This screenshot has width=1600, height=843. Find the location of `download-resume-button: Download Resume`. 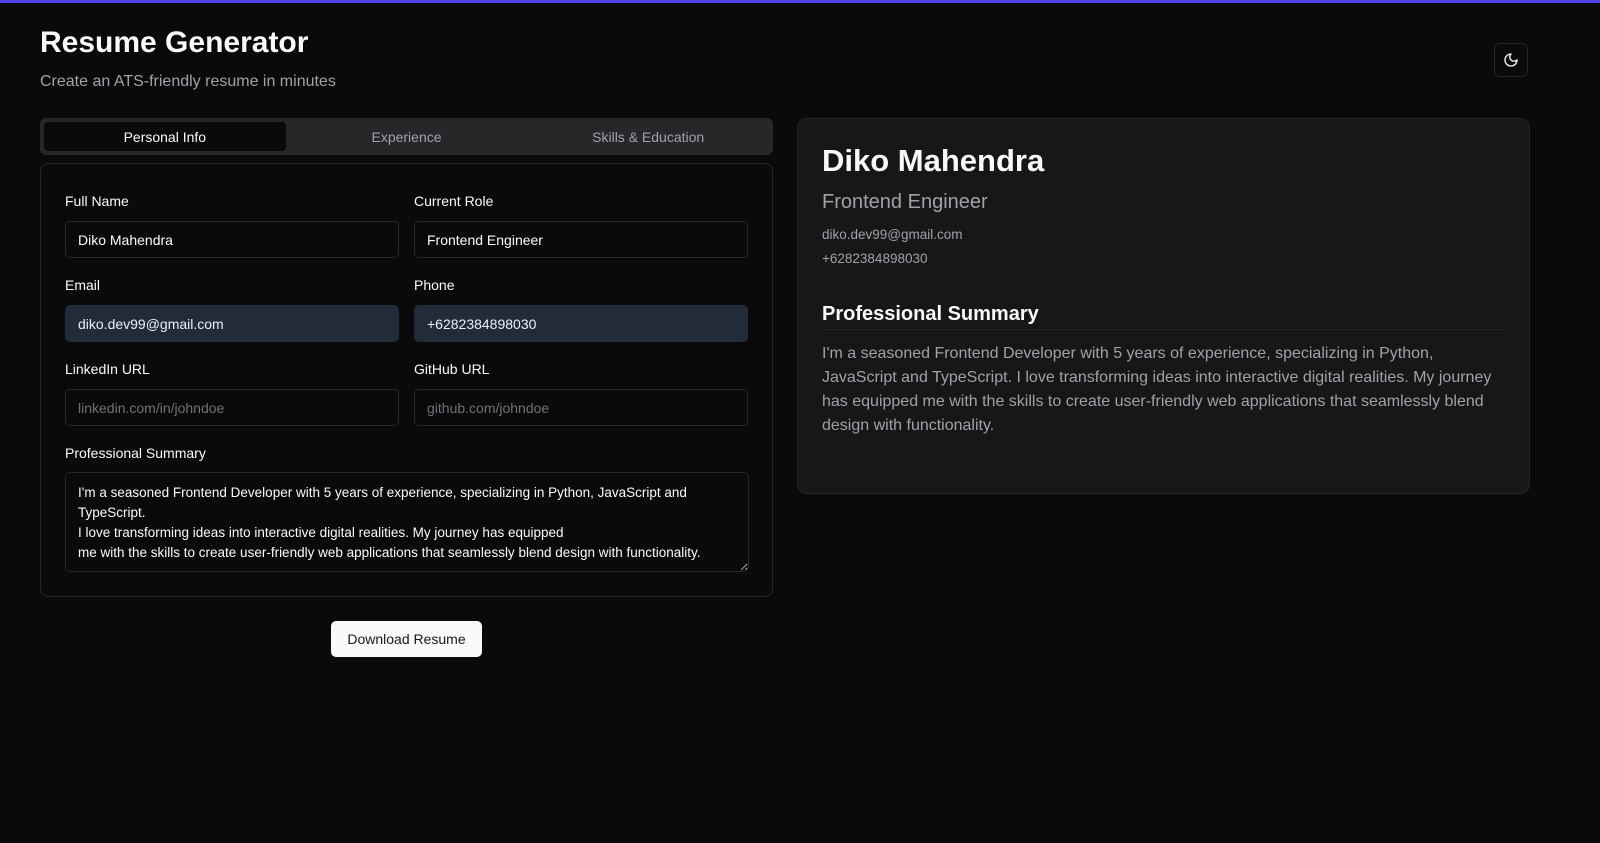

download-resume-button: Download Resume is located at coordinates (406, 639).